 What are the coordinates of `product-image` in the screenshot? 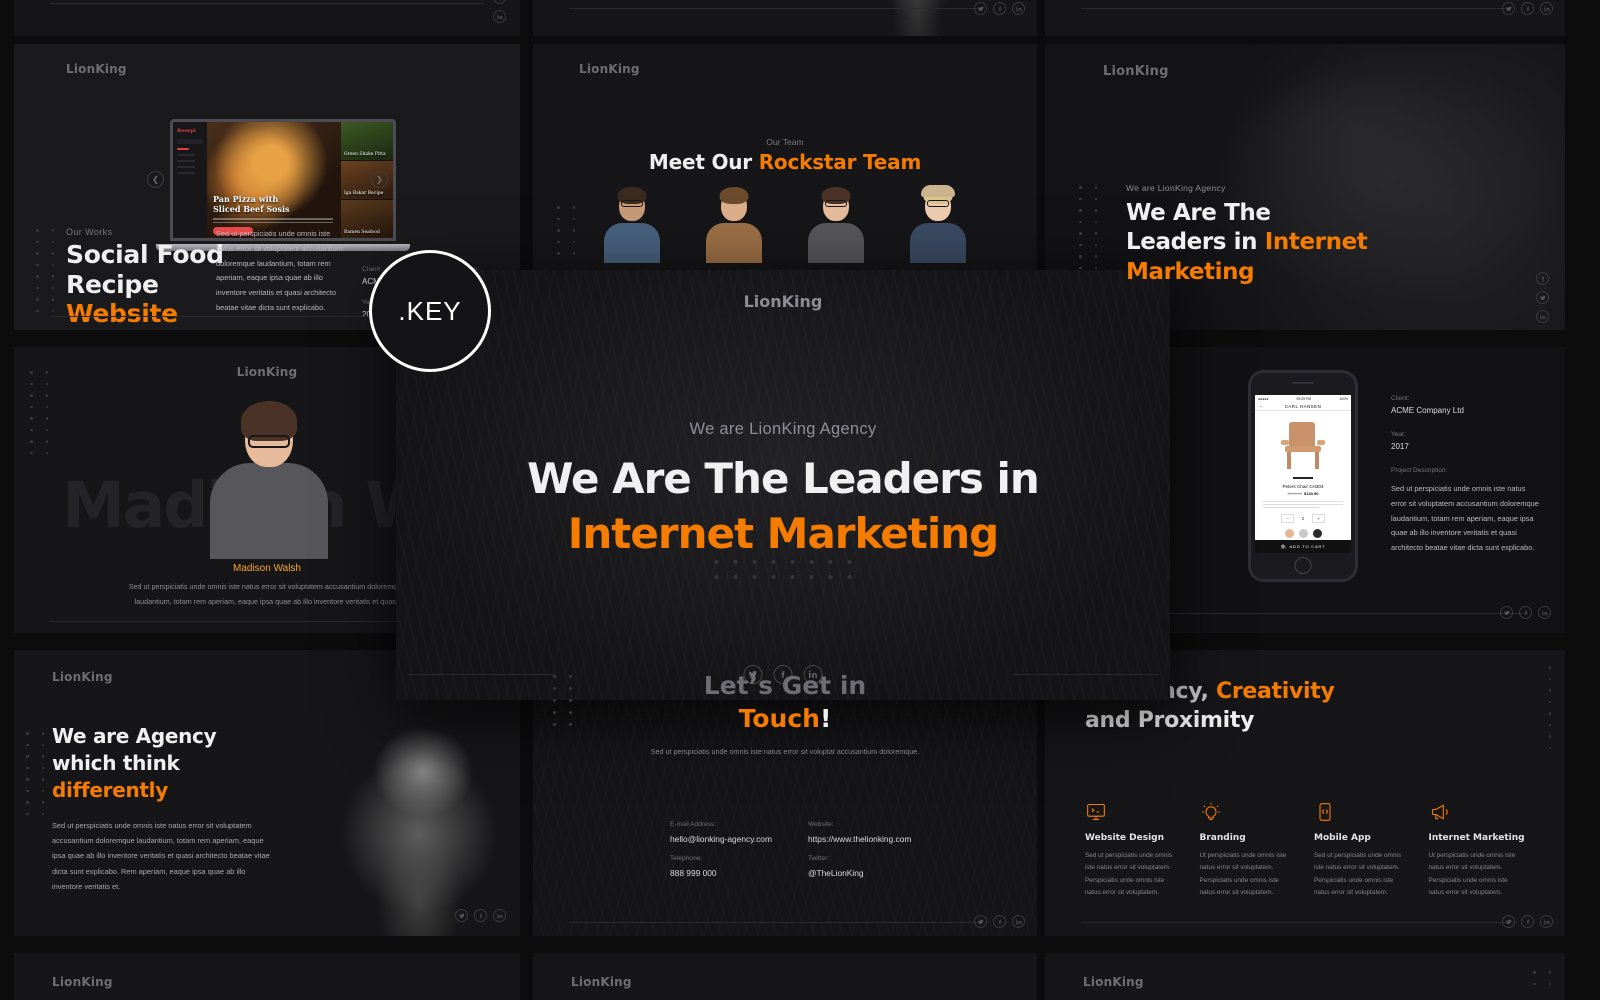 It's located at (1303, 445).